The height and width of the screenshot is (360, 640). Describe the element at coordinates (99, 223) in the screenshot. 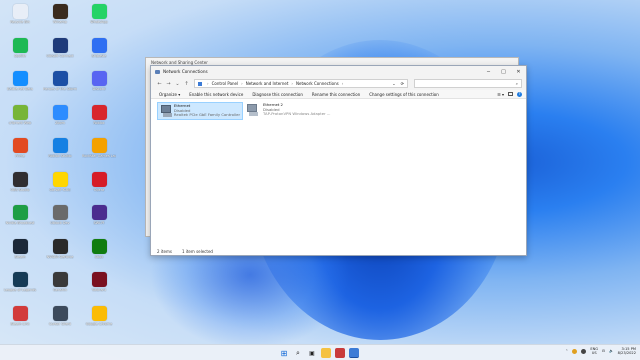

I see `desktop-icon-label: SWI-Pl` at that location.